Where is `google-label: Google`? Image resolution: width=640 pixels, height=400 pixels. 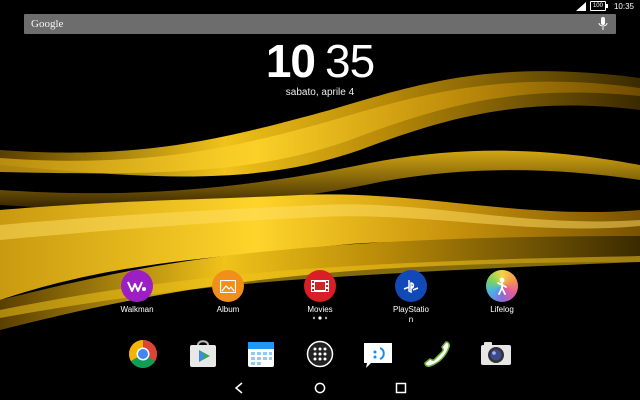 google-label: Google is located at coordinates (47, 24).